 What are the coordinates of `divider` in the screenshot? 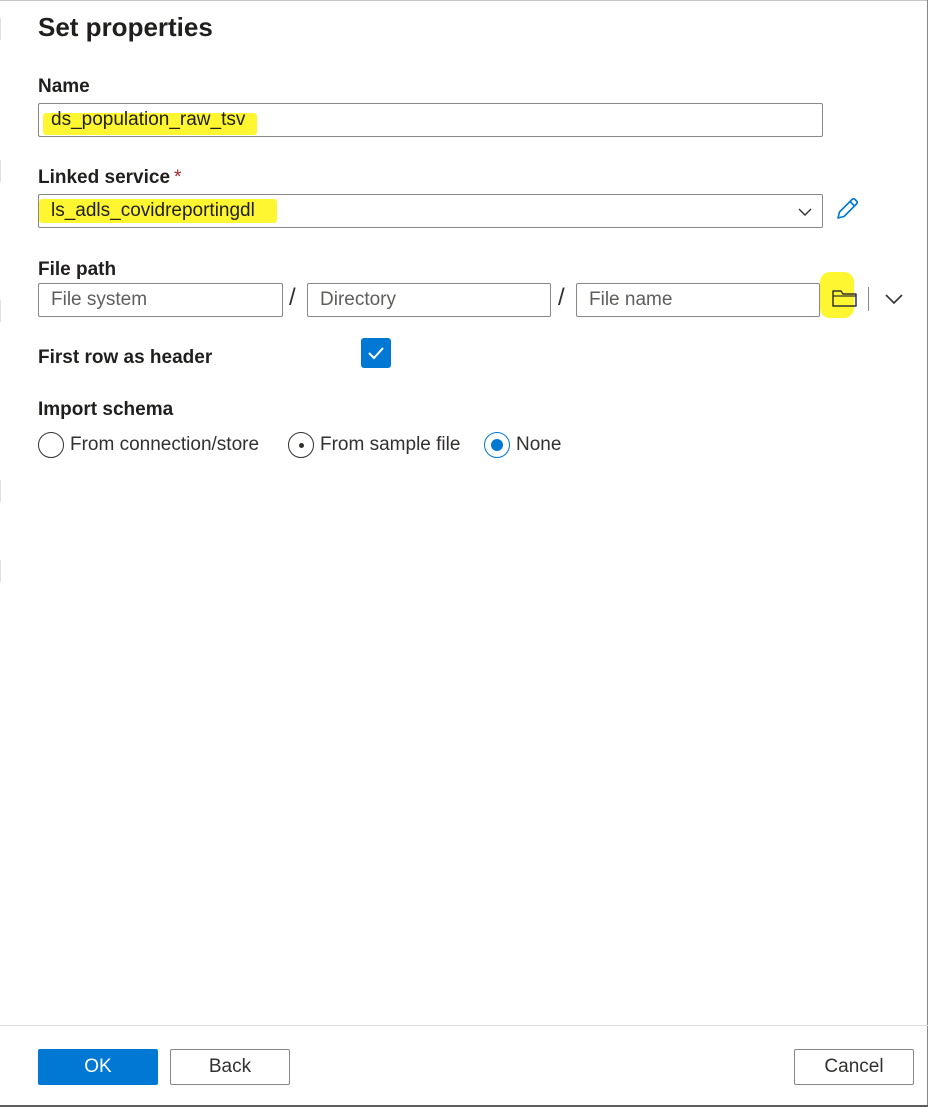 It's located at (868, 299).